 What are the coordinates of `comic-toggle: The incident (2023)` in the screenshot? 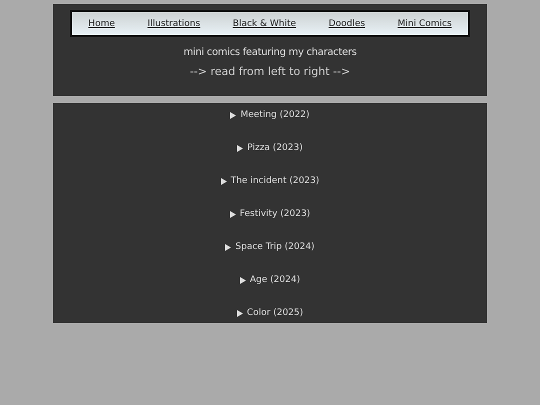 It's located at (270, 181).